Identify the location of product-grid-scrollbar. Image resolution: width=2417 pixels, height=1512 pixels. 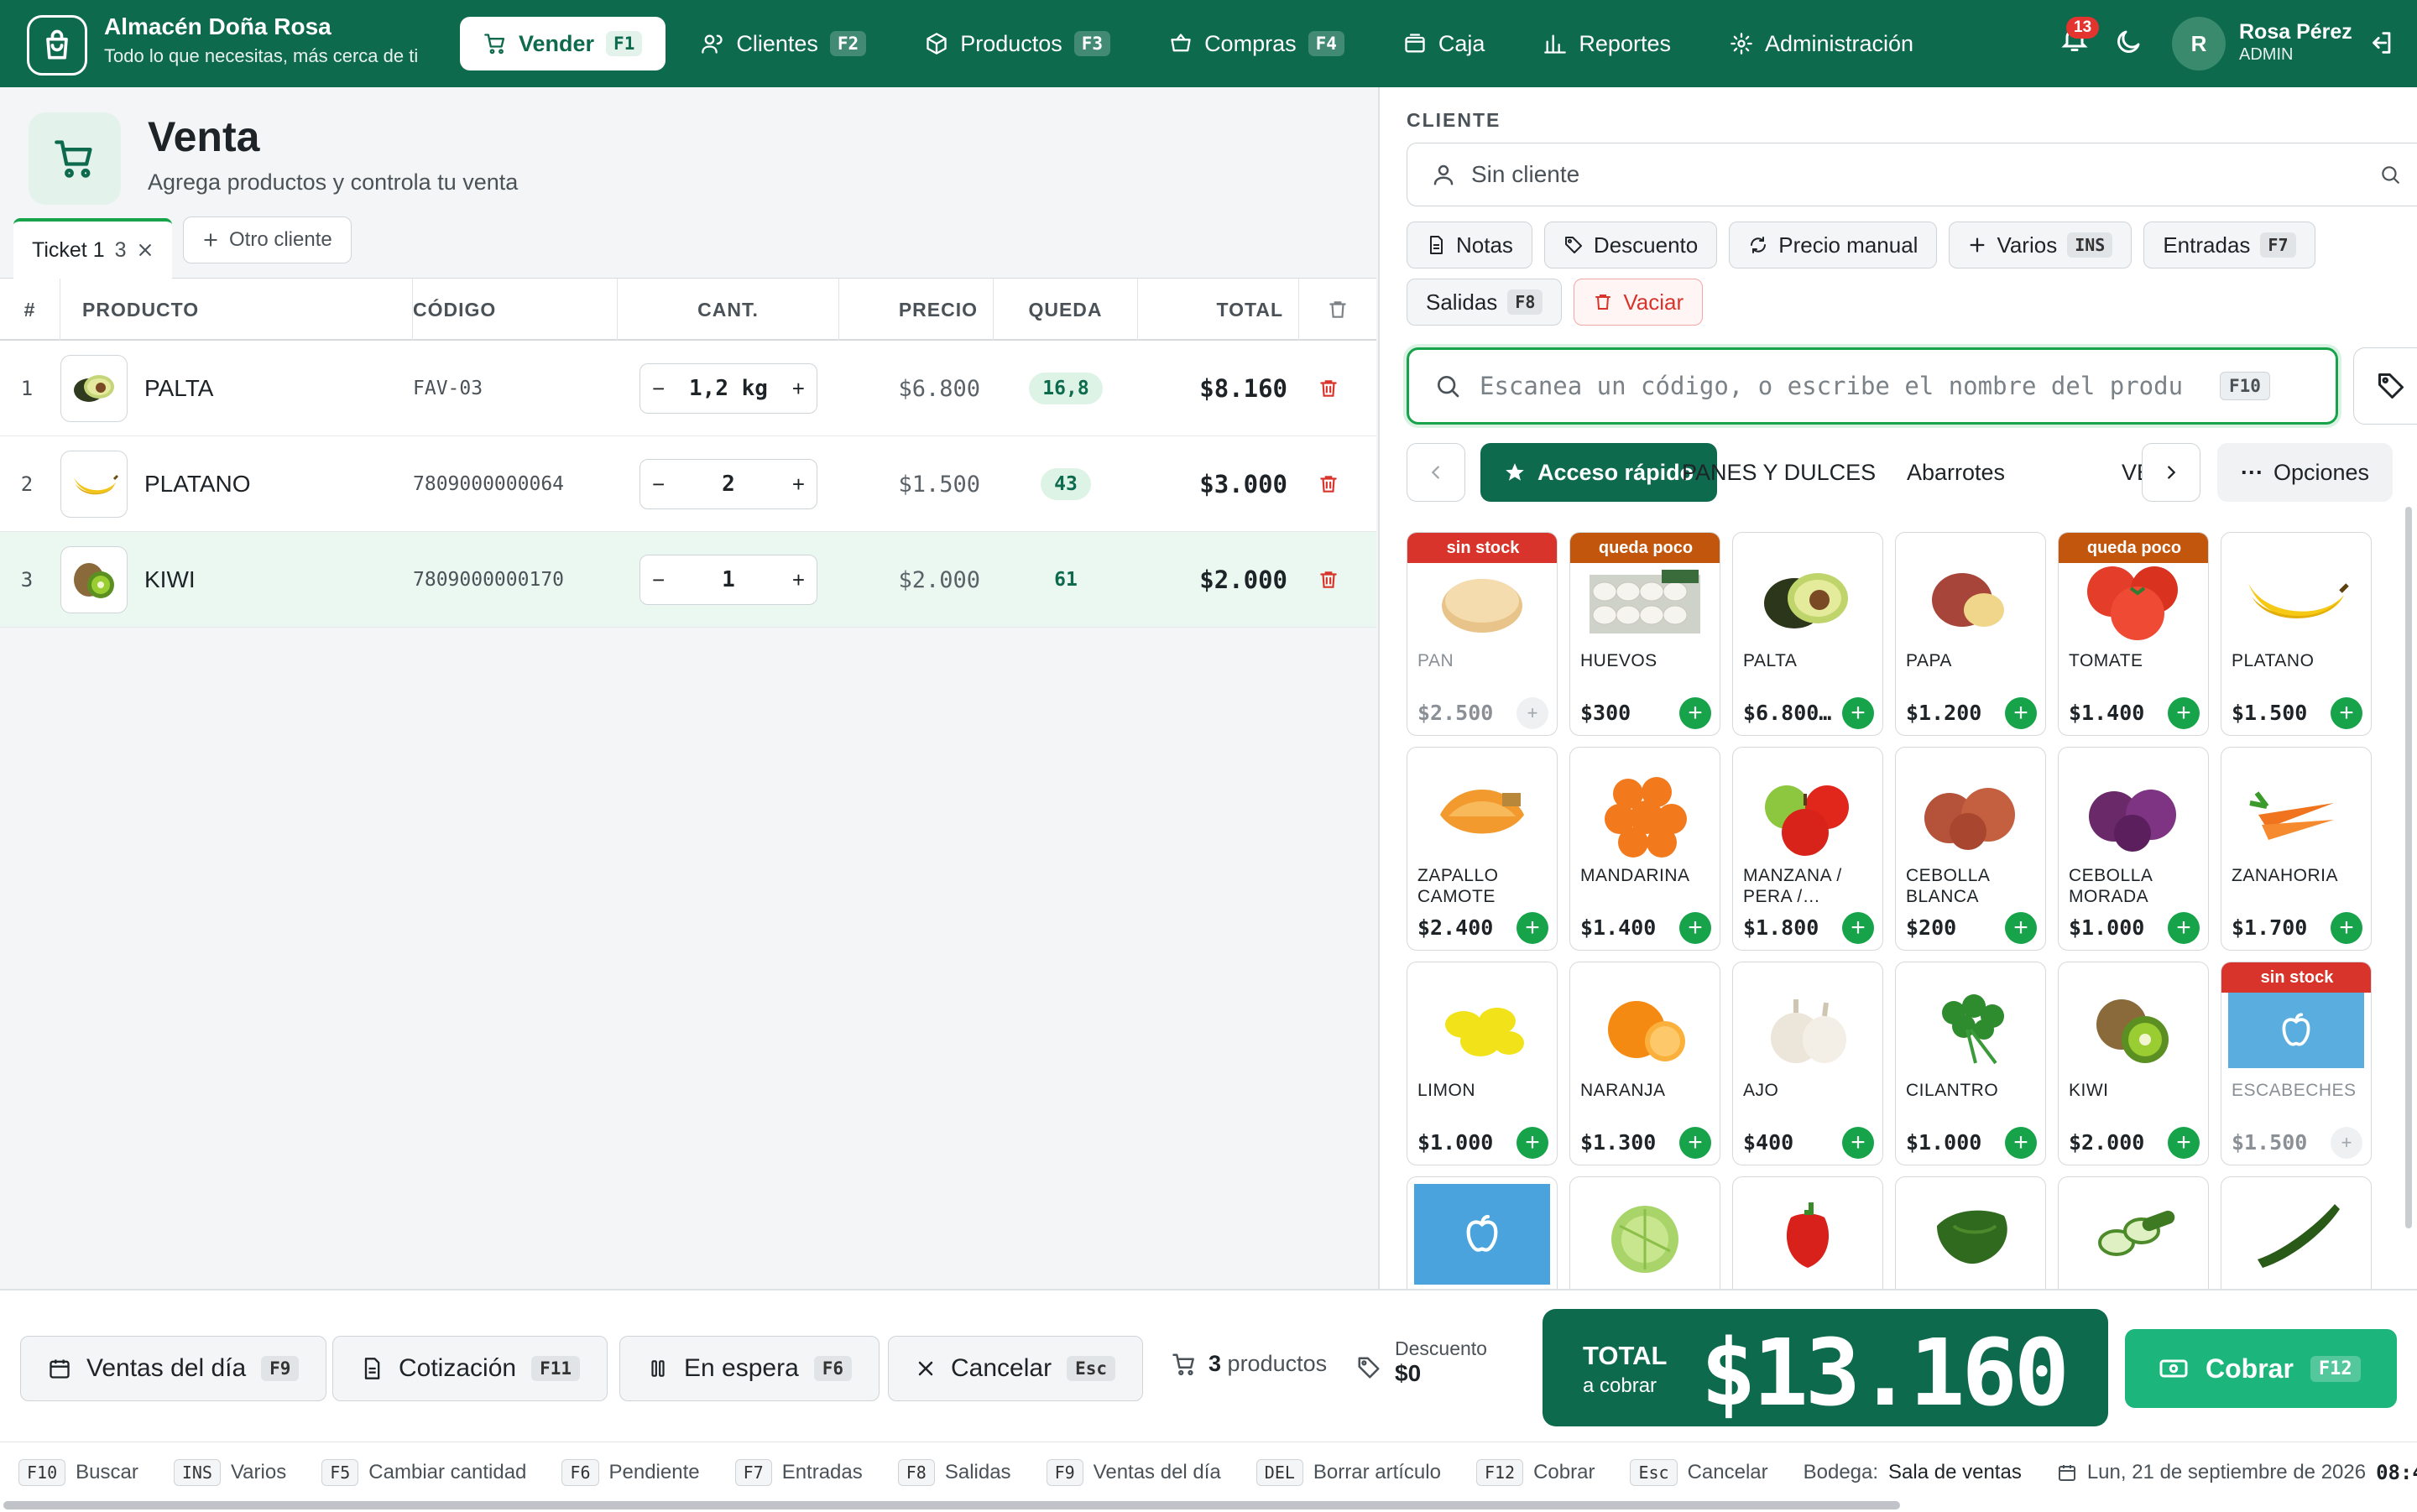
(2408, 868).